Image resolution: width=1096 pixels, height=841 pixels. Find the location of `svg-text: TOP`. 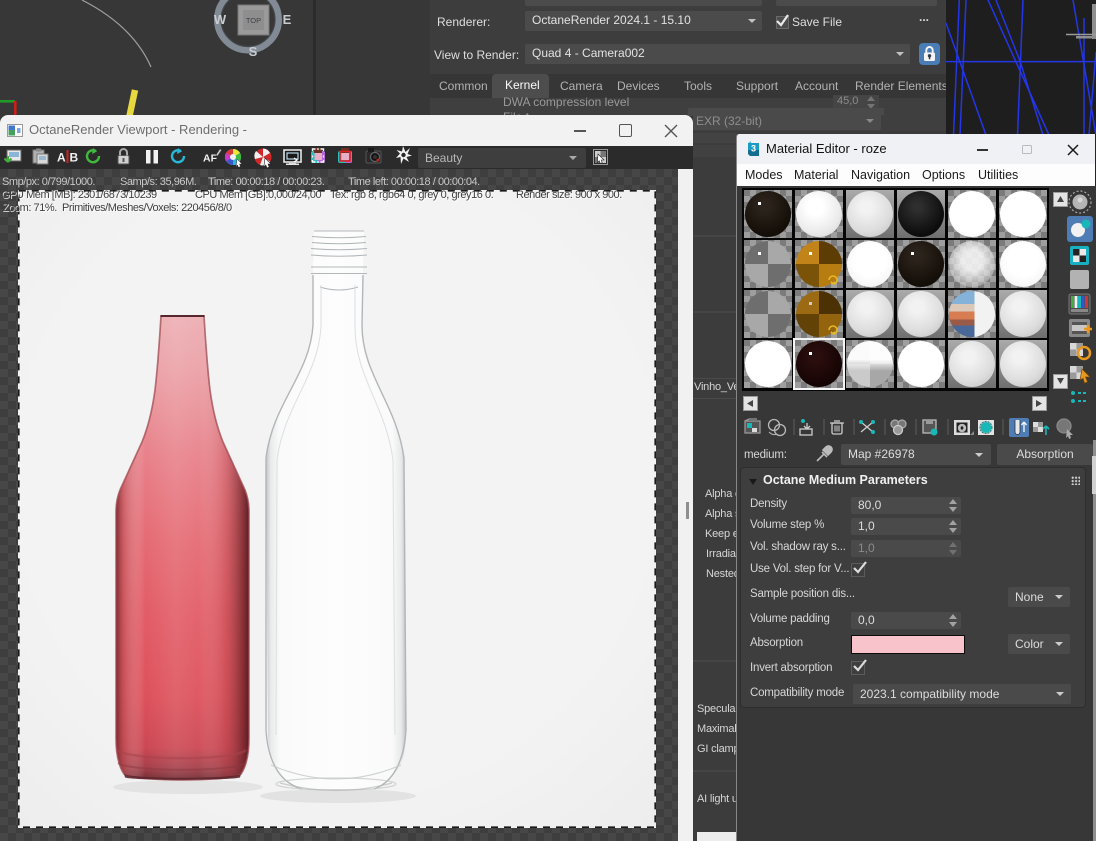

svg-text: TOP is located at coordinates (253, 20).